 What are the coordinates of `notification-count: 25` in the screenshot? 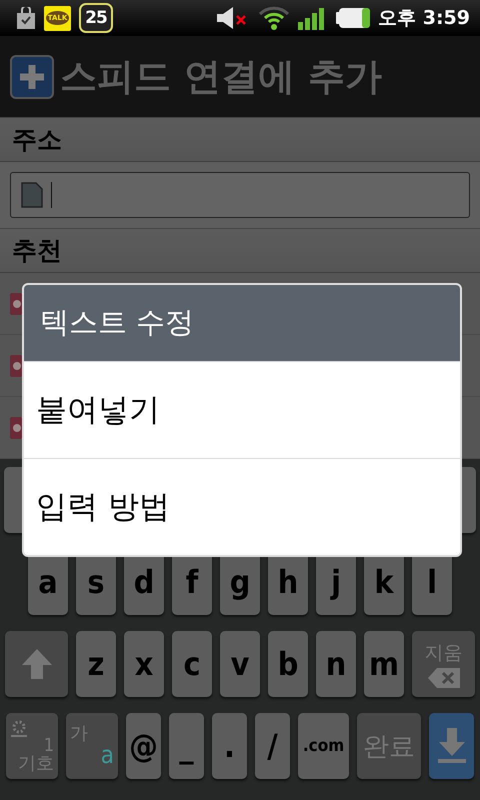 It's located at (96, 18).